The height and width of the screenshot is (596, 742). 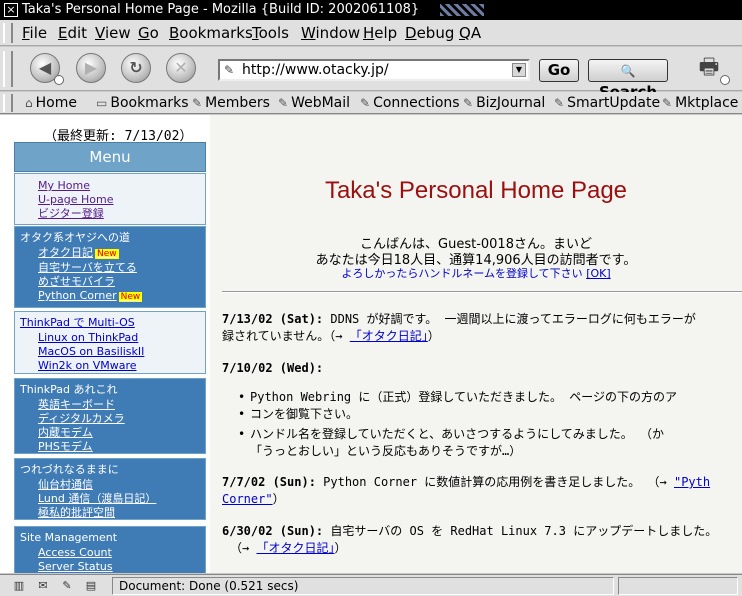 What do you see at coordinates (380, 33) in the screenshot?
I see `menu-help: Help` at bounding box center [380, 33].